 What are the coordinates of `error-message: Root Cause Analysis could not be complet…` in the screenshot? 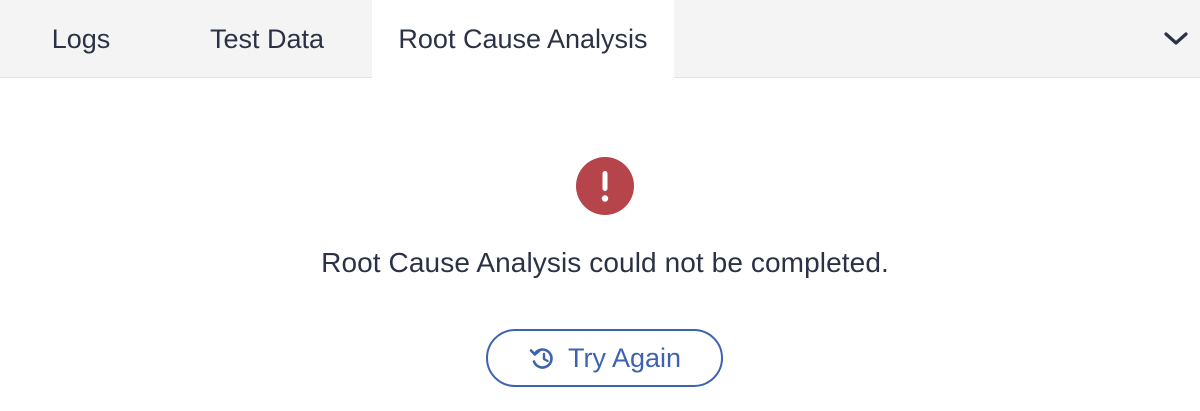 It's located at (605, 262).